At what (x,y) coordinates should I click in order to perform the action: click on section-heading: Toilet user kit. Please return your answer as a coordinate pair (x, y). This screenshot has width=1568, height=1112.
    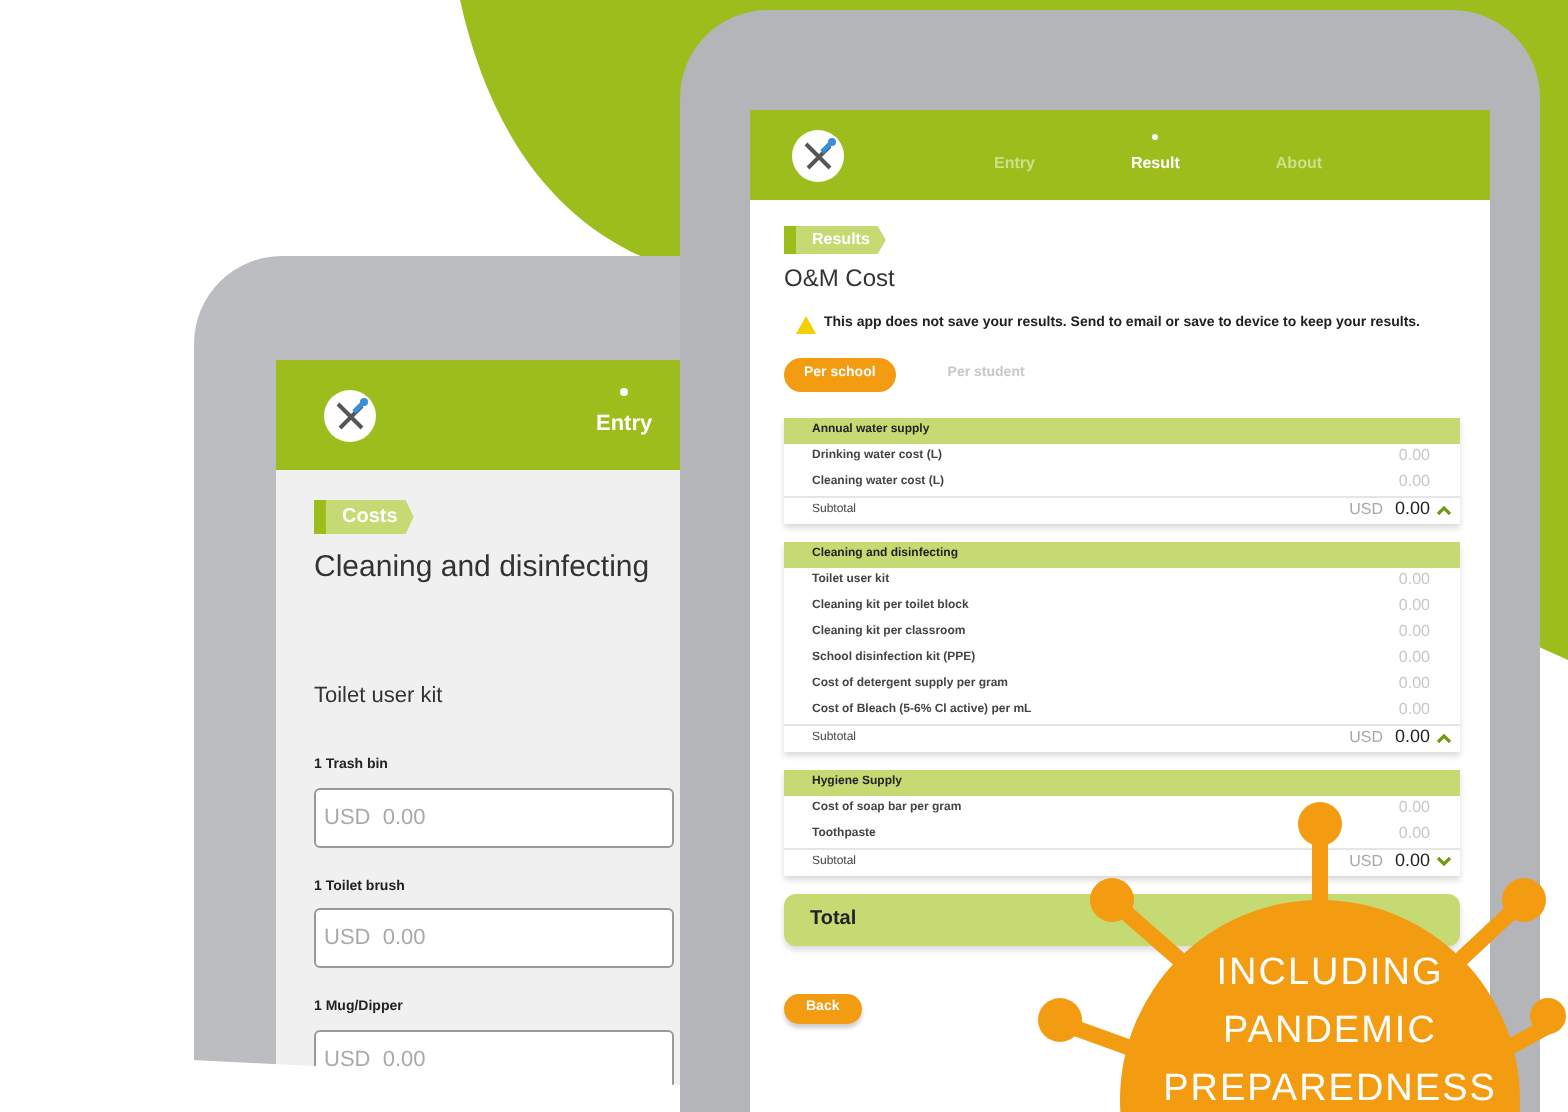
    Looking at the image, I should click on (378, 696).